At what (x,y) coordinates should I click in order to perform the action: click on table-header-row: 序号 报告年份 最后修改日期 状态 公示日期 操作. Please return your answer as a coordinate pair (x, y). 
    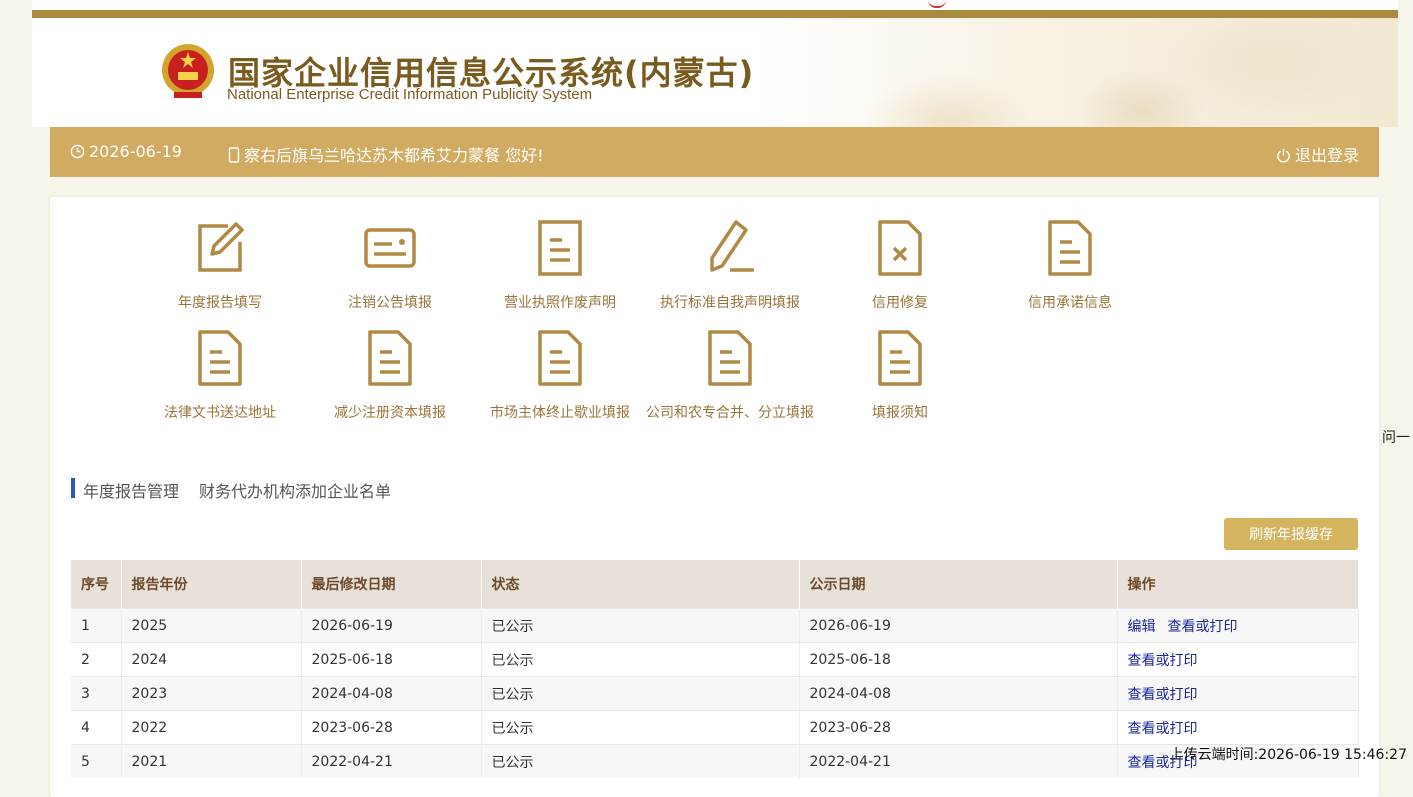
    Looking at the image, I should click on (715, 584).